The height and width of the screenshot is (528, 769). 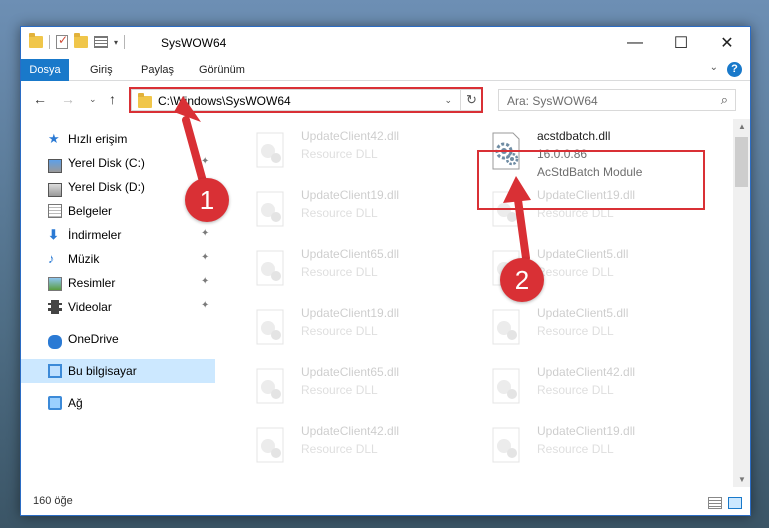 I want to click on recent-locations-chevron-icon: ⌄, so click(x=93, y=99).